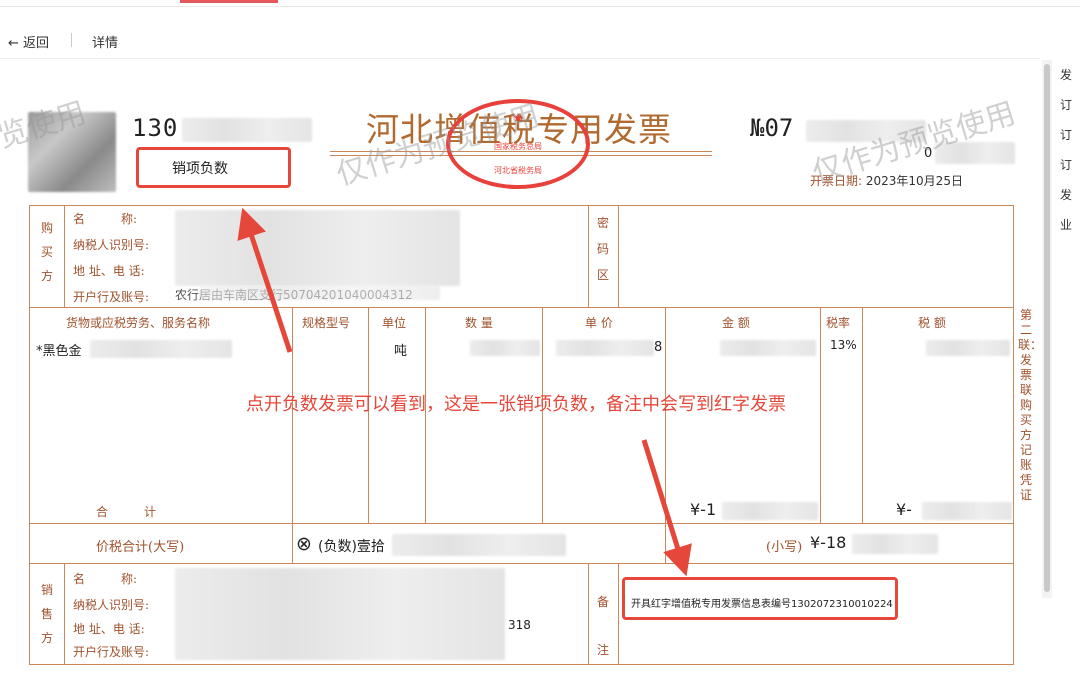 This screenshot has width=1080, height=674. Describe the element at coordinates (265, 280) in the screenshot. I see `arrow-to-box` at that location.